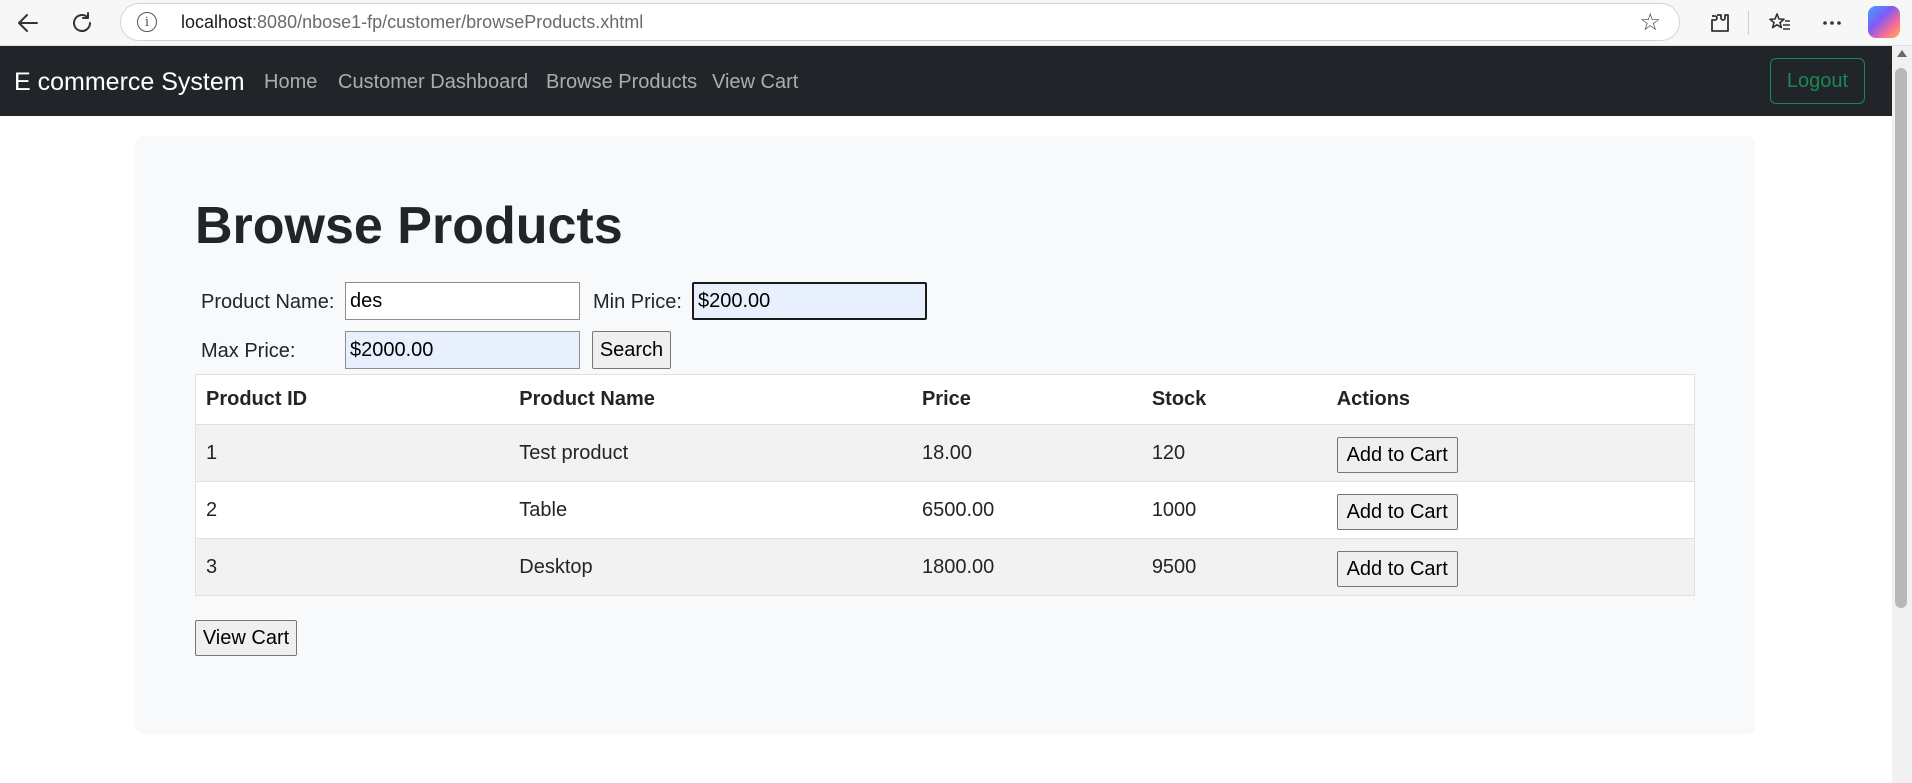 The height and width of the screenshot is (783, 1912). What do you see at coordinates (1026, 453) in the screenshot?
I see `cell-price: 18.00` at bounding box center [1026, 453].